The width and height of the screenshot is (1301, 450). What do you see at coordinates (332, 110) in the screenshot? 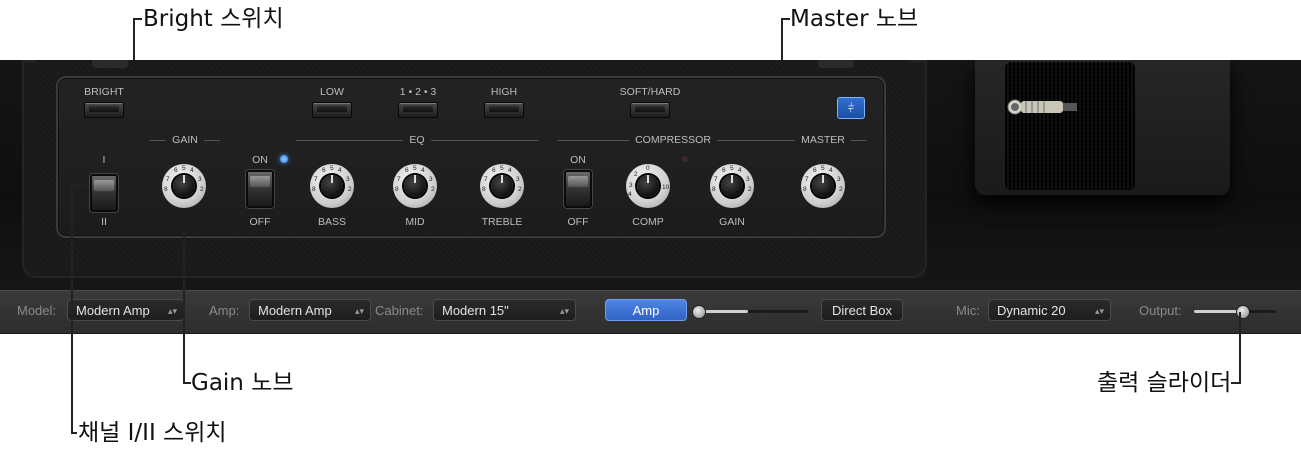
I see `low-switch` at bounding box center [332, 110].